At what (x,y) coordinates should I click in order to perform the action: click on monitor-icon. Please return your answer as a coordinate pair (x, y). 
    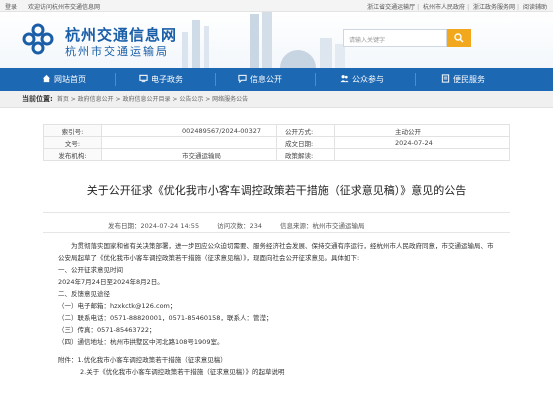
    Looking at the image, I should click on (143, 78).